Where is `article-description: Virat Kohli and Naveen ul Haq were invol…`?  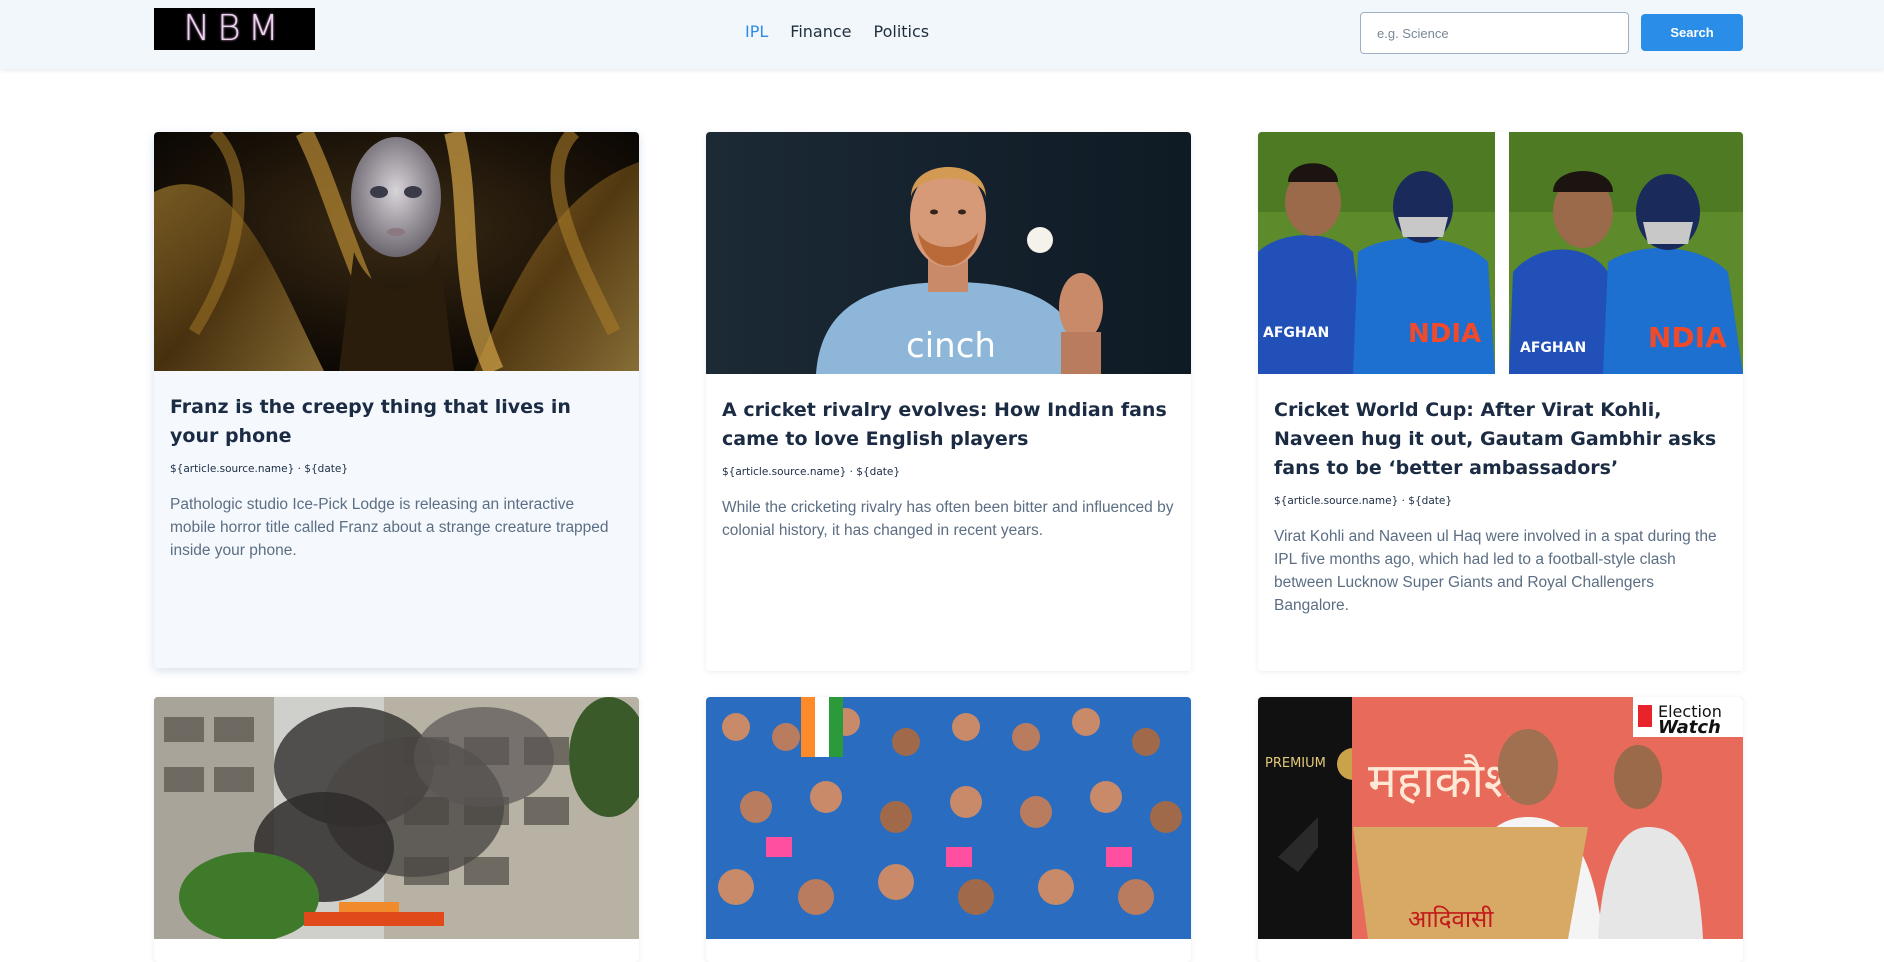
article-description: Virat Kohli and Naveen ul Haq were invol… is located at coordinates (1495, 571).